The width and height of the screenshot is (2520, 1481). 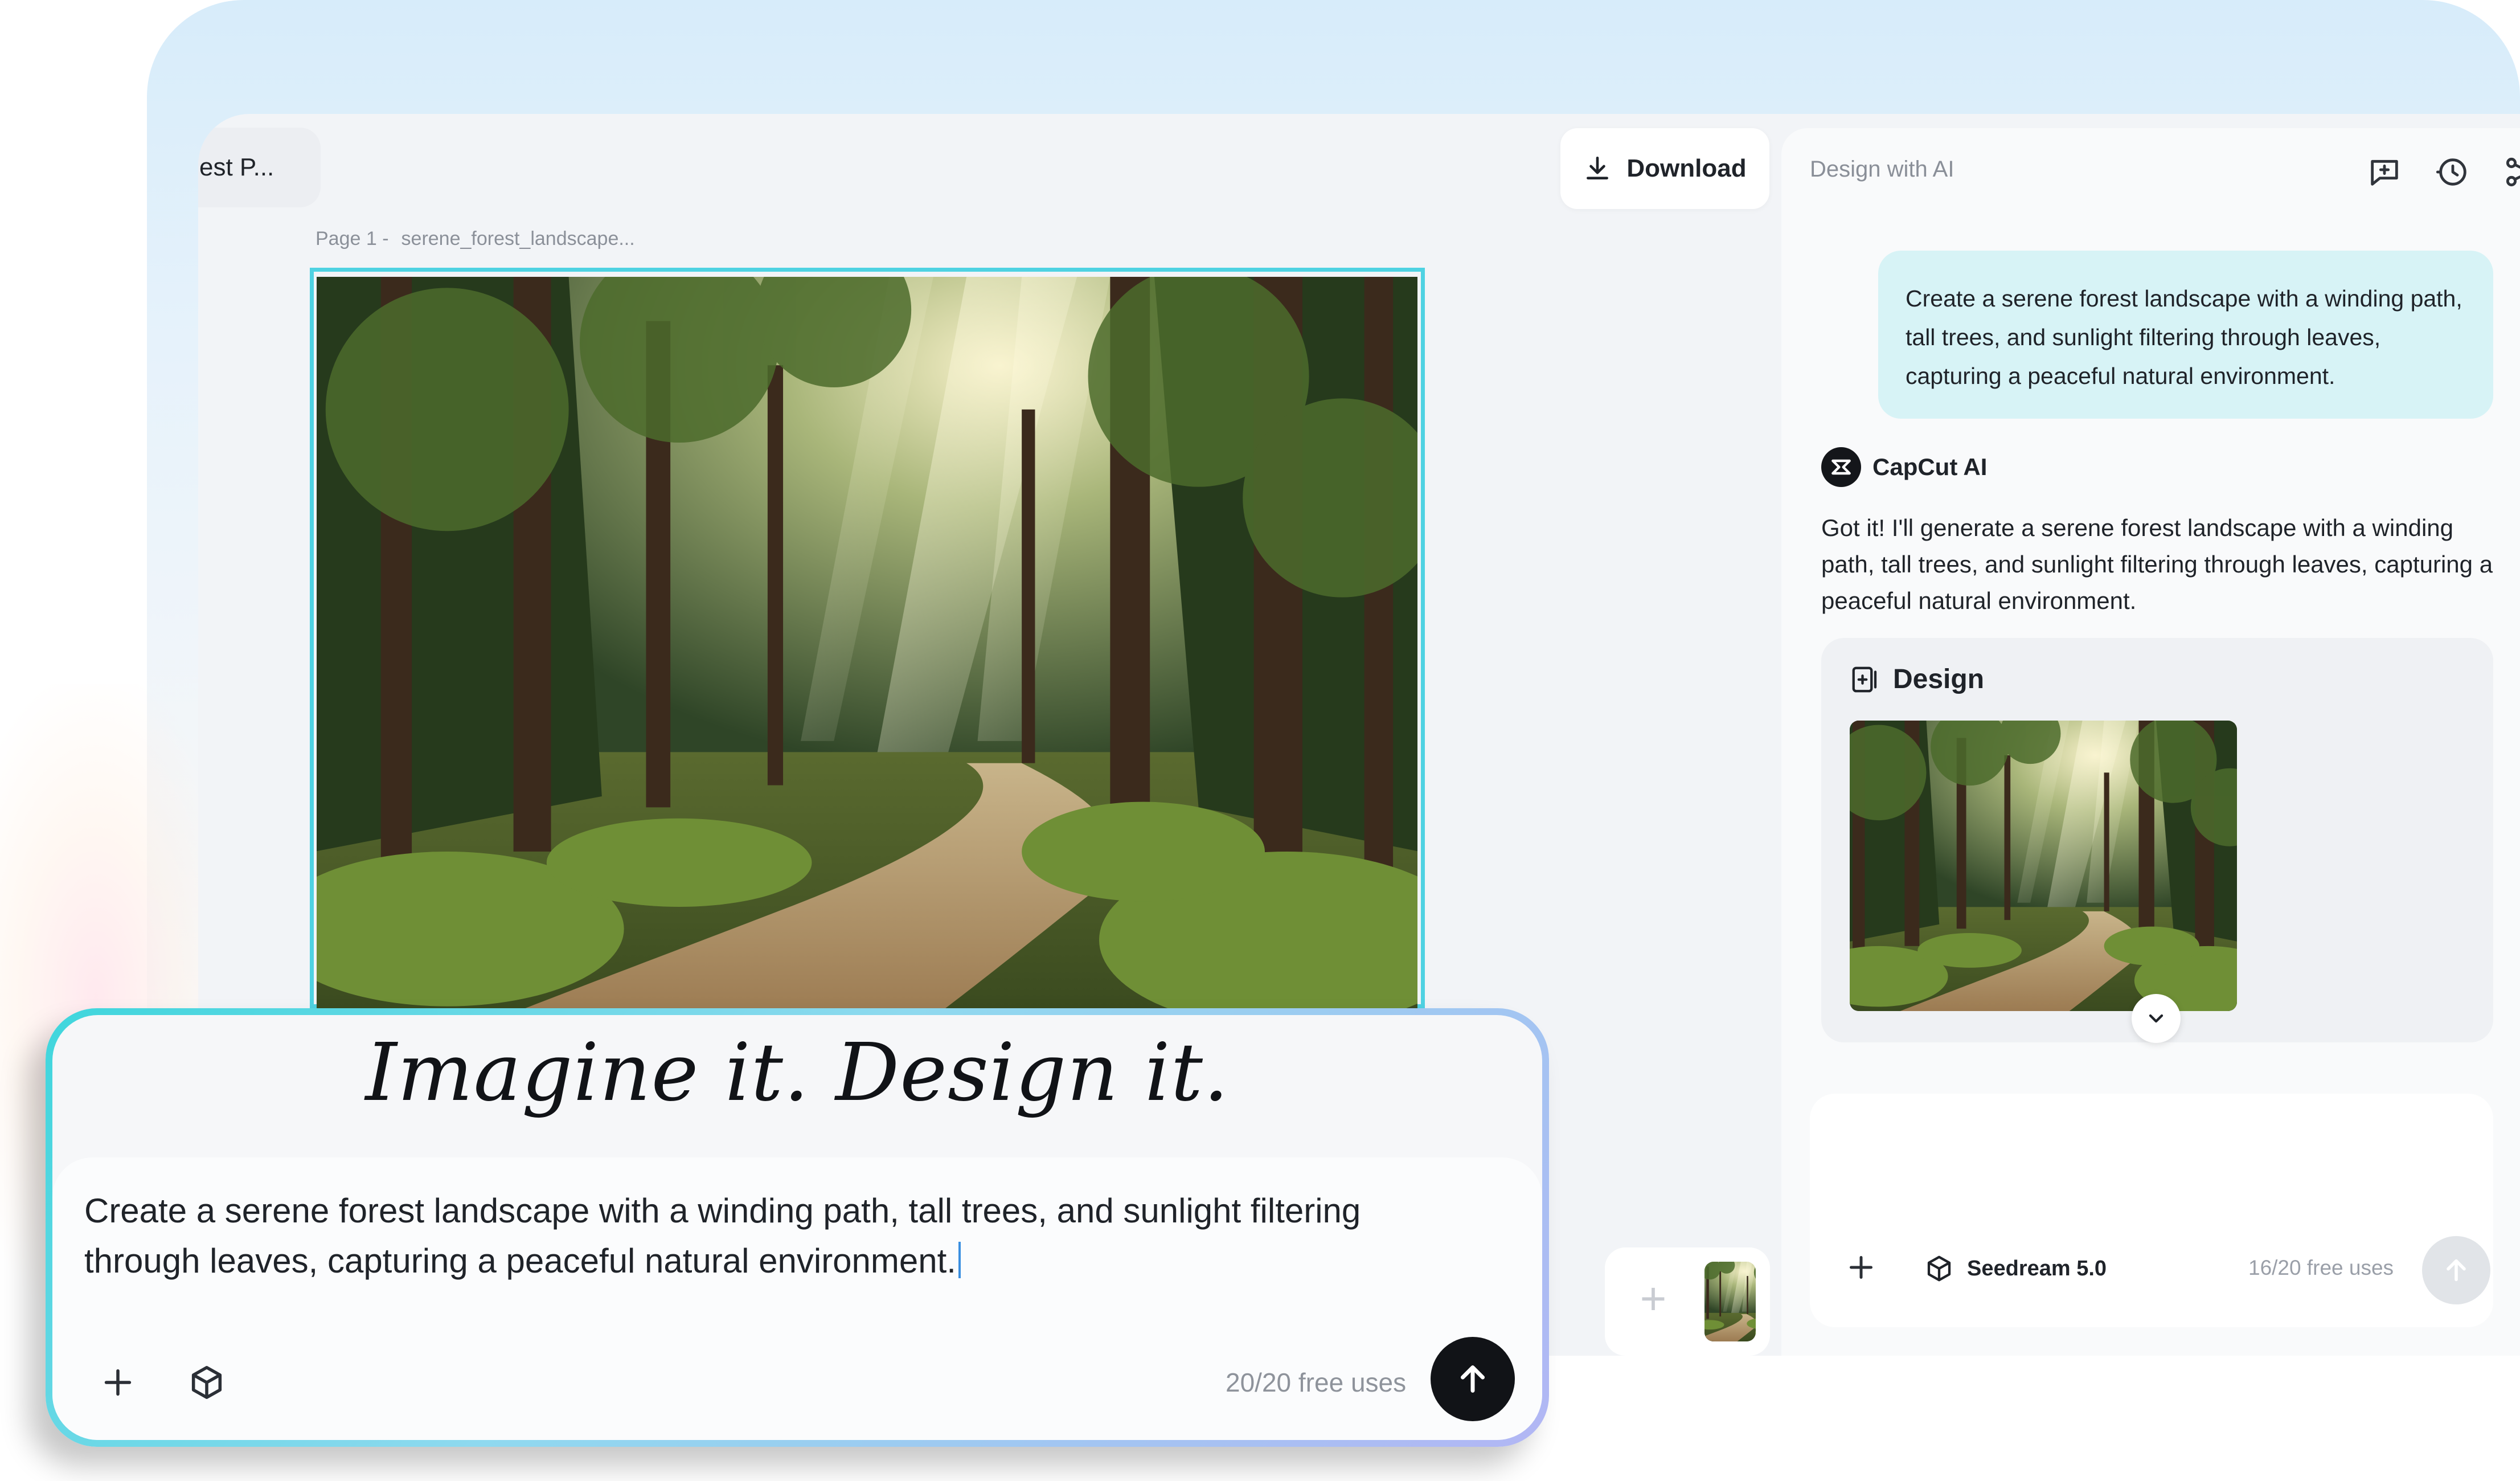 I want to click on panel-title: Design with AI, so click(x=1882, y=169).